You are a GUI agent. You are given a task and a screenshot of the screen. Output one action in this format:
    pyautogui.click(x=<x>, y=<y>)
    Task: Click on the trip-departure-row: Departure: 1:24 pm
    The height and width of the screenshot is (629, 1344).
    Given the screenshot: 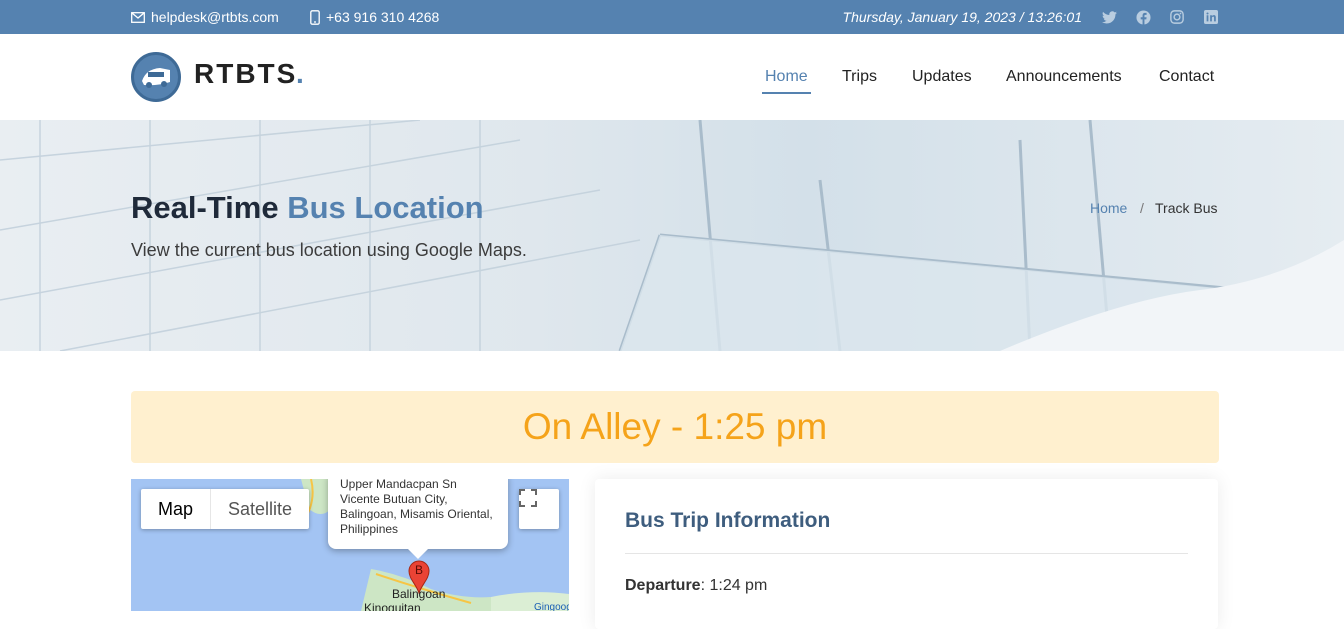 What is the action you would take?
    pyautogui.click(x=696, y=585)
    